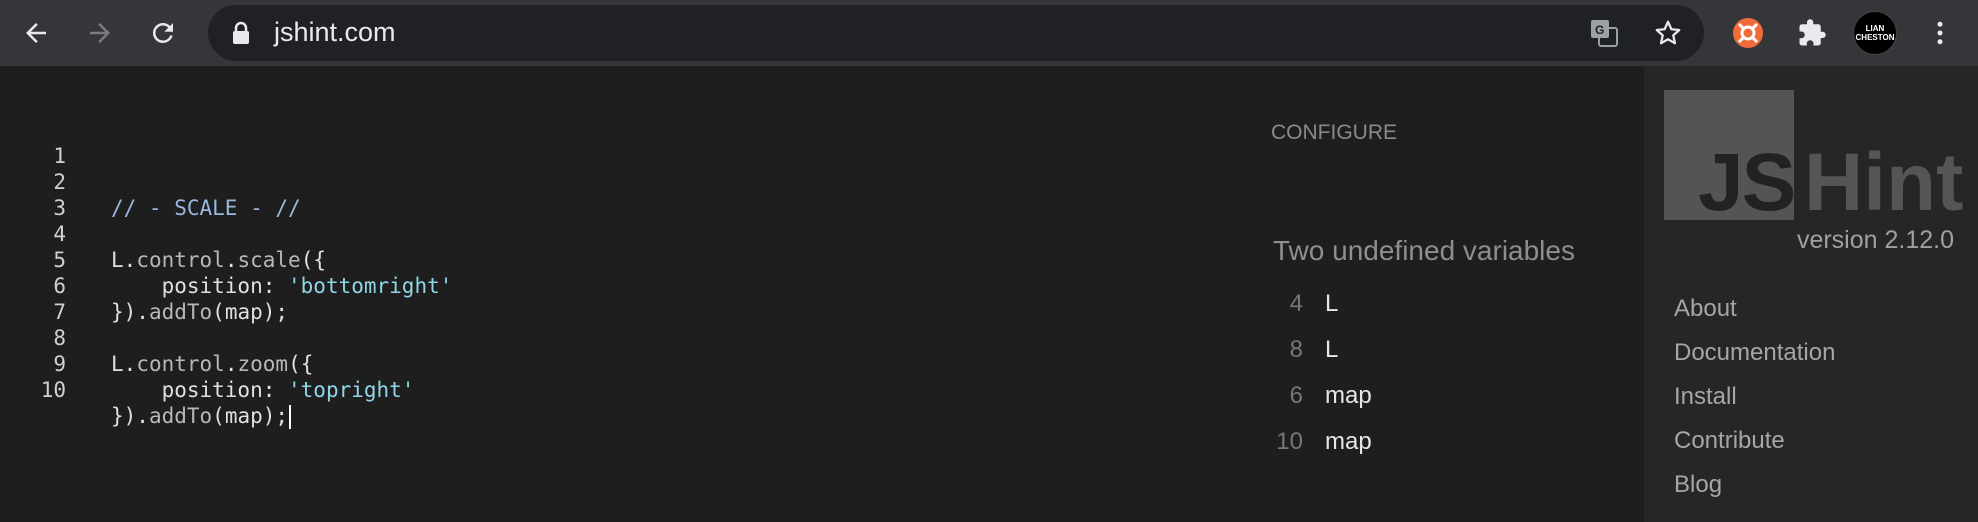 The height and width of the screenshot is (522, 1978). What do you see at coordinates (1747, 182) in the screenshot?
I see `logo-js-text: JS` at bounding box center [1747, 182].